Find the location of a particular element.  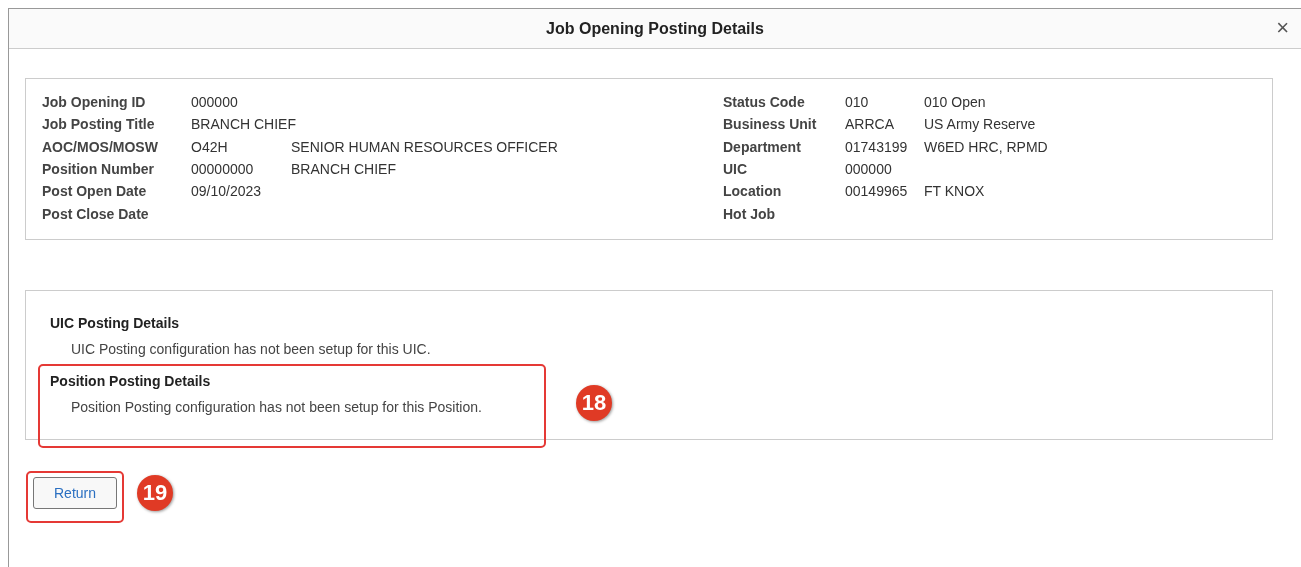

field-label: Post Close Date is located at coordinates (96, 213).